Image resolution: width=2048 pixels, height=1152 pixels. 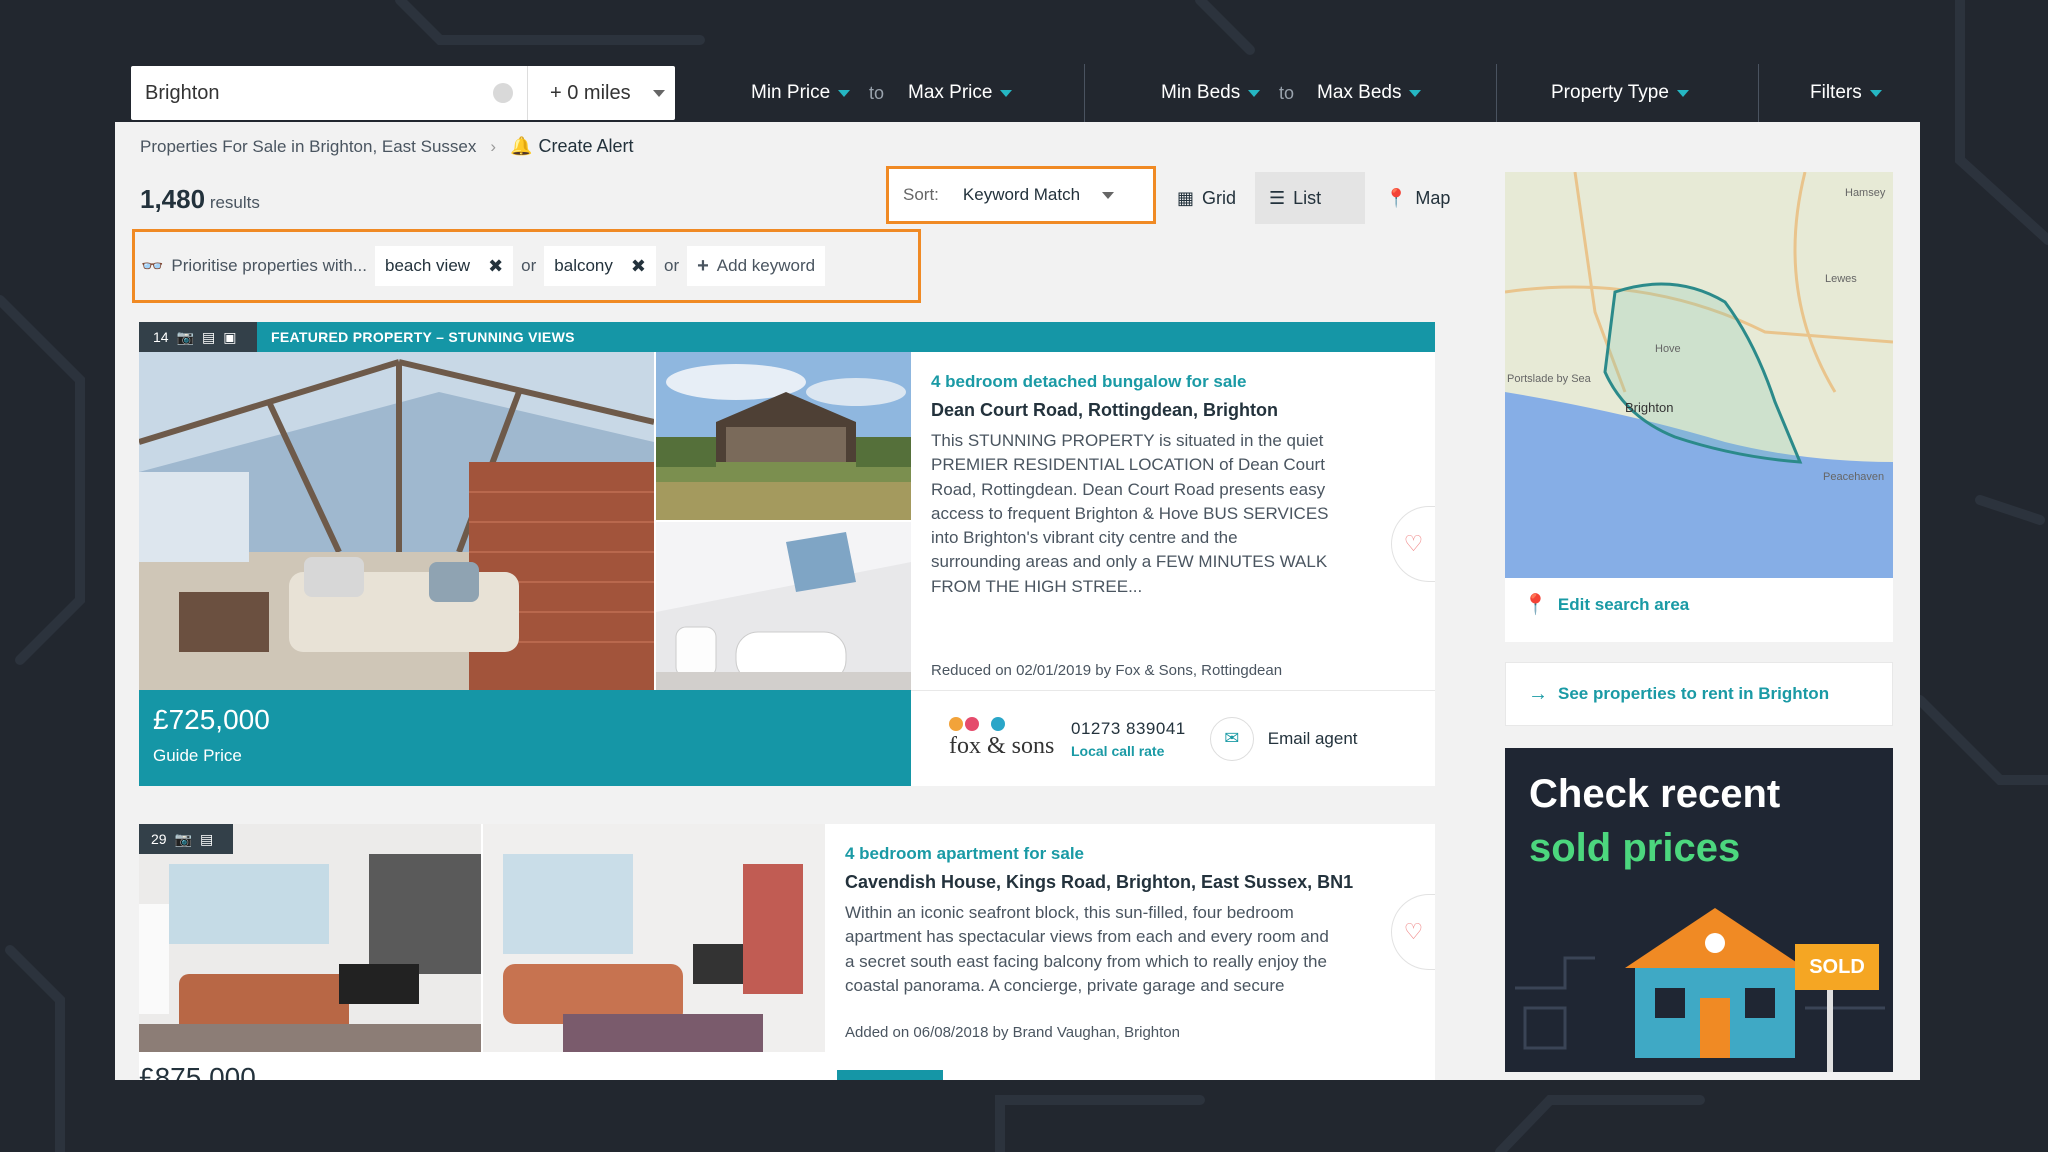 What do you see at coordinates (161, 337) in the screenshot?
I see `photo-count: 14` at bounding box center [161, 337].